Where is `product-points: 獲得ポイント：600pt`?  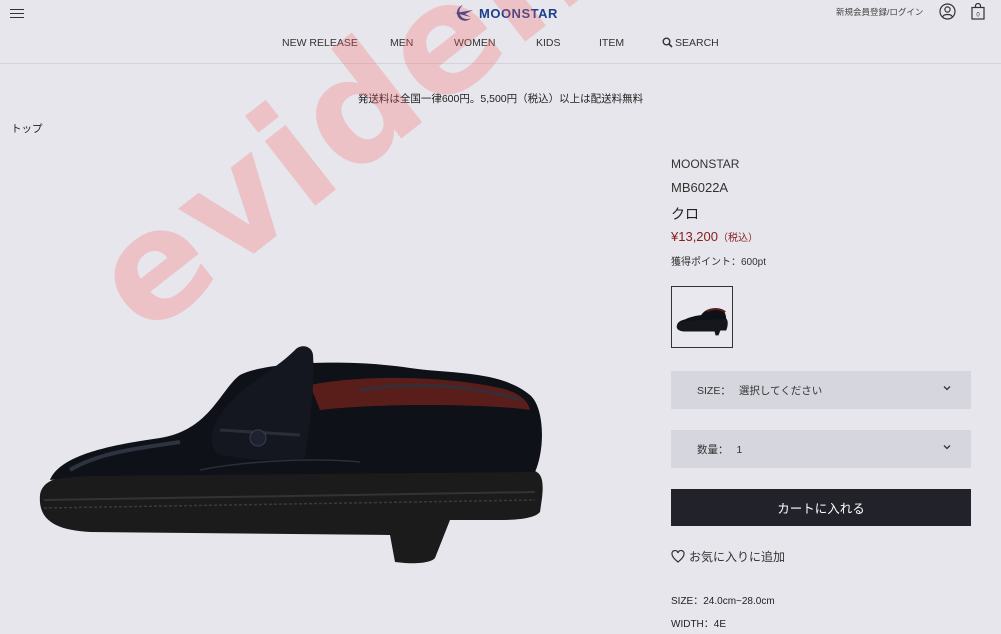 product-points: 獲得ポイント：600pt is located at coordinates (719, 262).